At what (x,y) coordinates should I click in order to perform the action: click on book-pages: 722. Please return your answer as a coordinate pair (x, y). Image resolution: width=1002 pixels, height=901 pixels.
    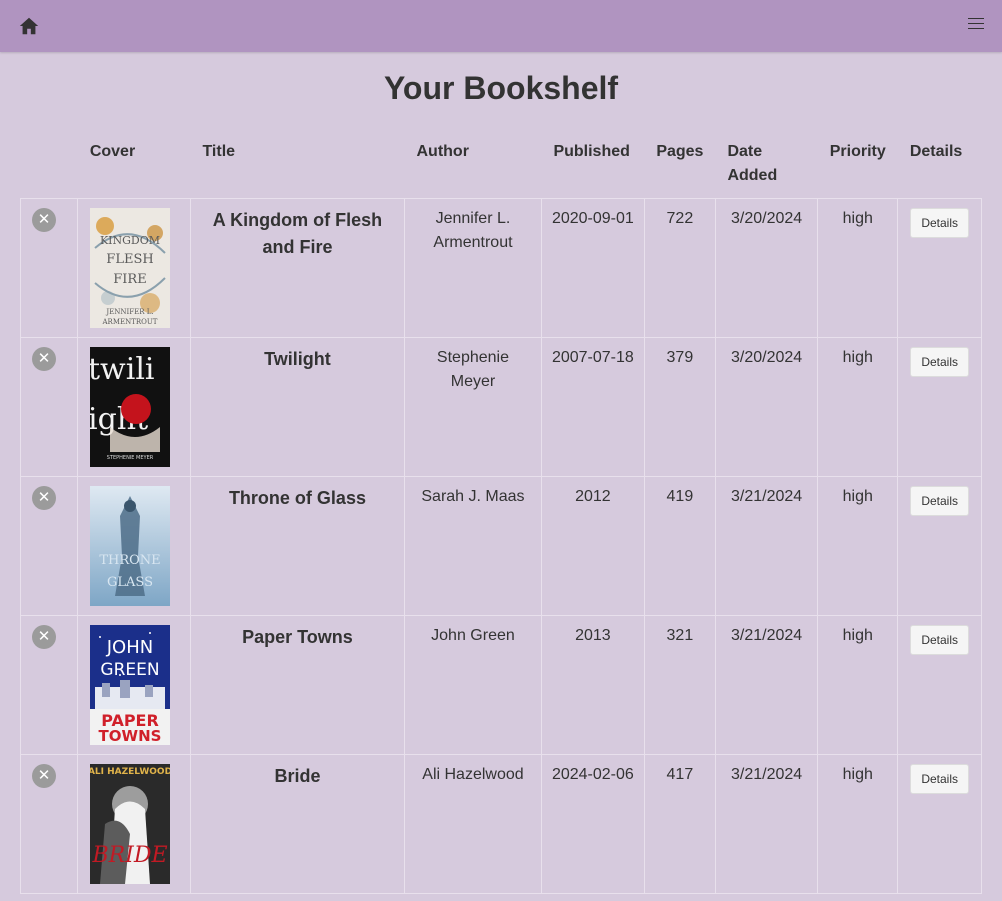
    Looking at the image, I should click on (679, 268).